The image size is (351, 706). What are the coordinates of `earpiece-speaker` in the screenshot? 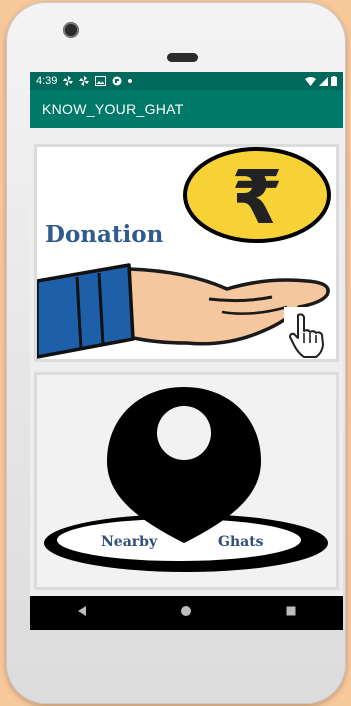 It's located at (182, 57).